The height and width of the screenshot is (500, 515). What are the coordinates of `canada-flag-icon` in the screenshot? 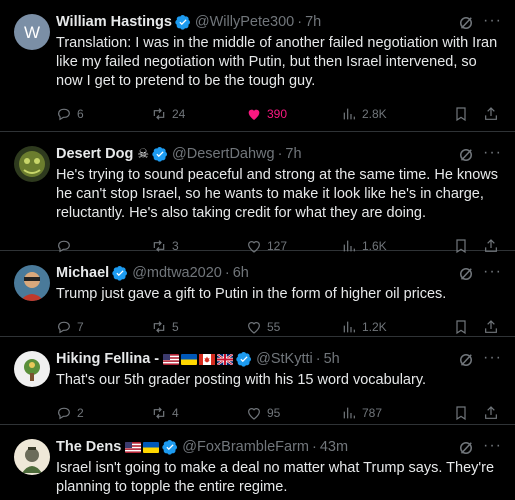 It's located at (207, 359).